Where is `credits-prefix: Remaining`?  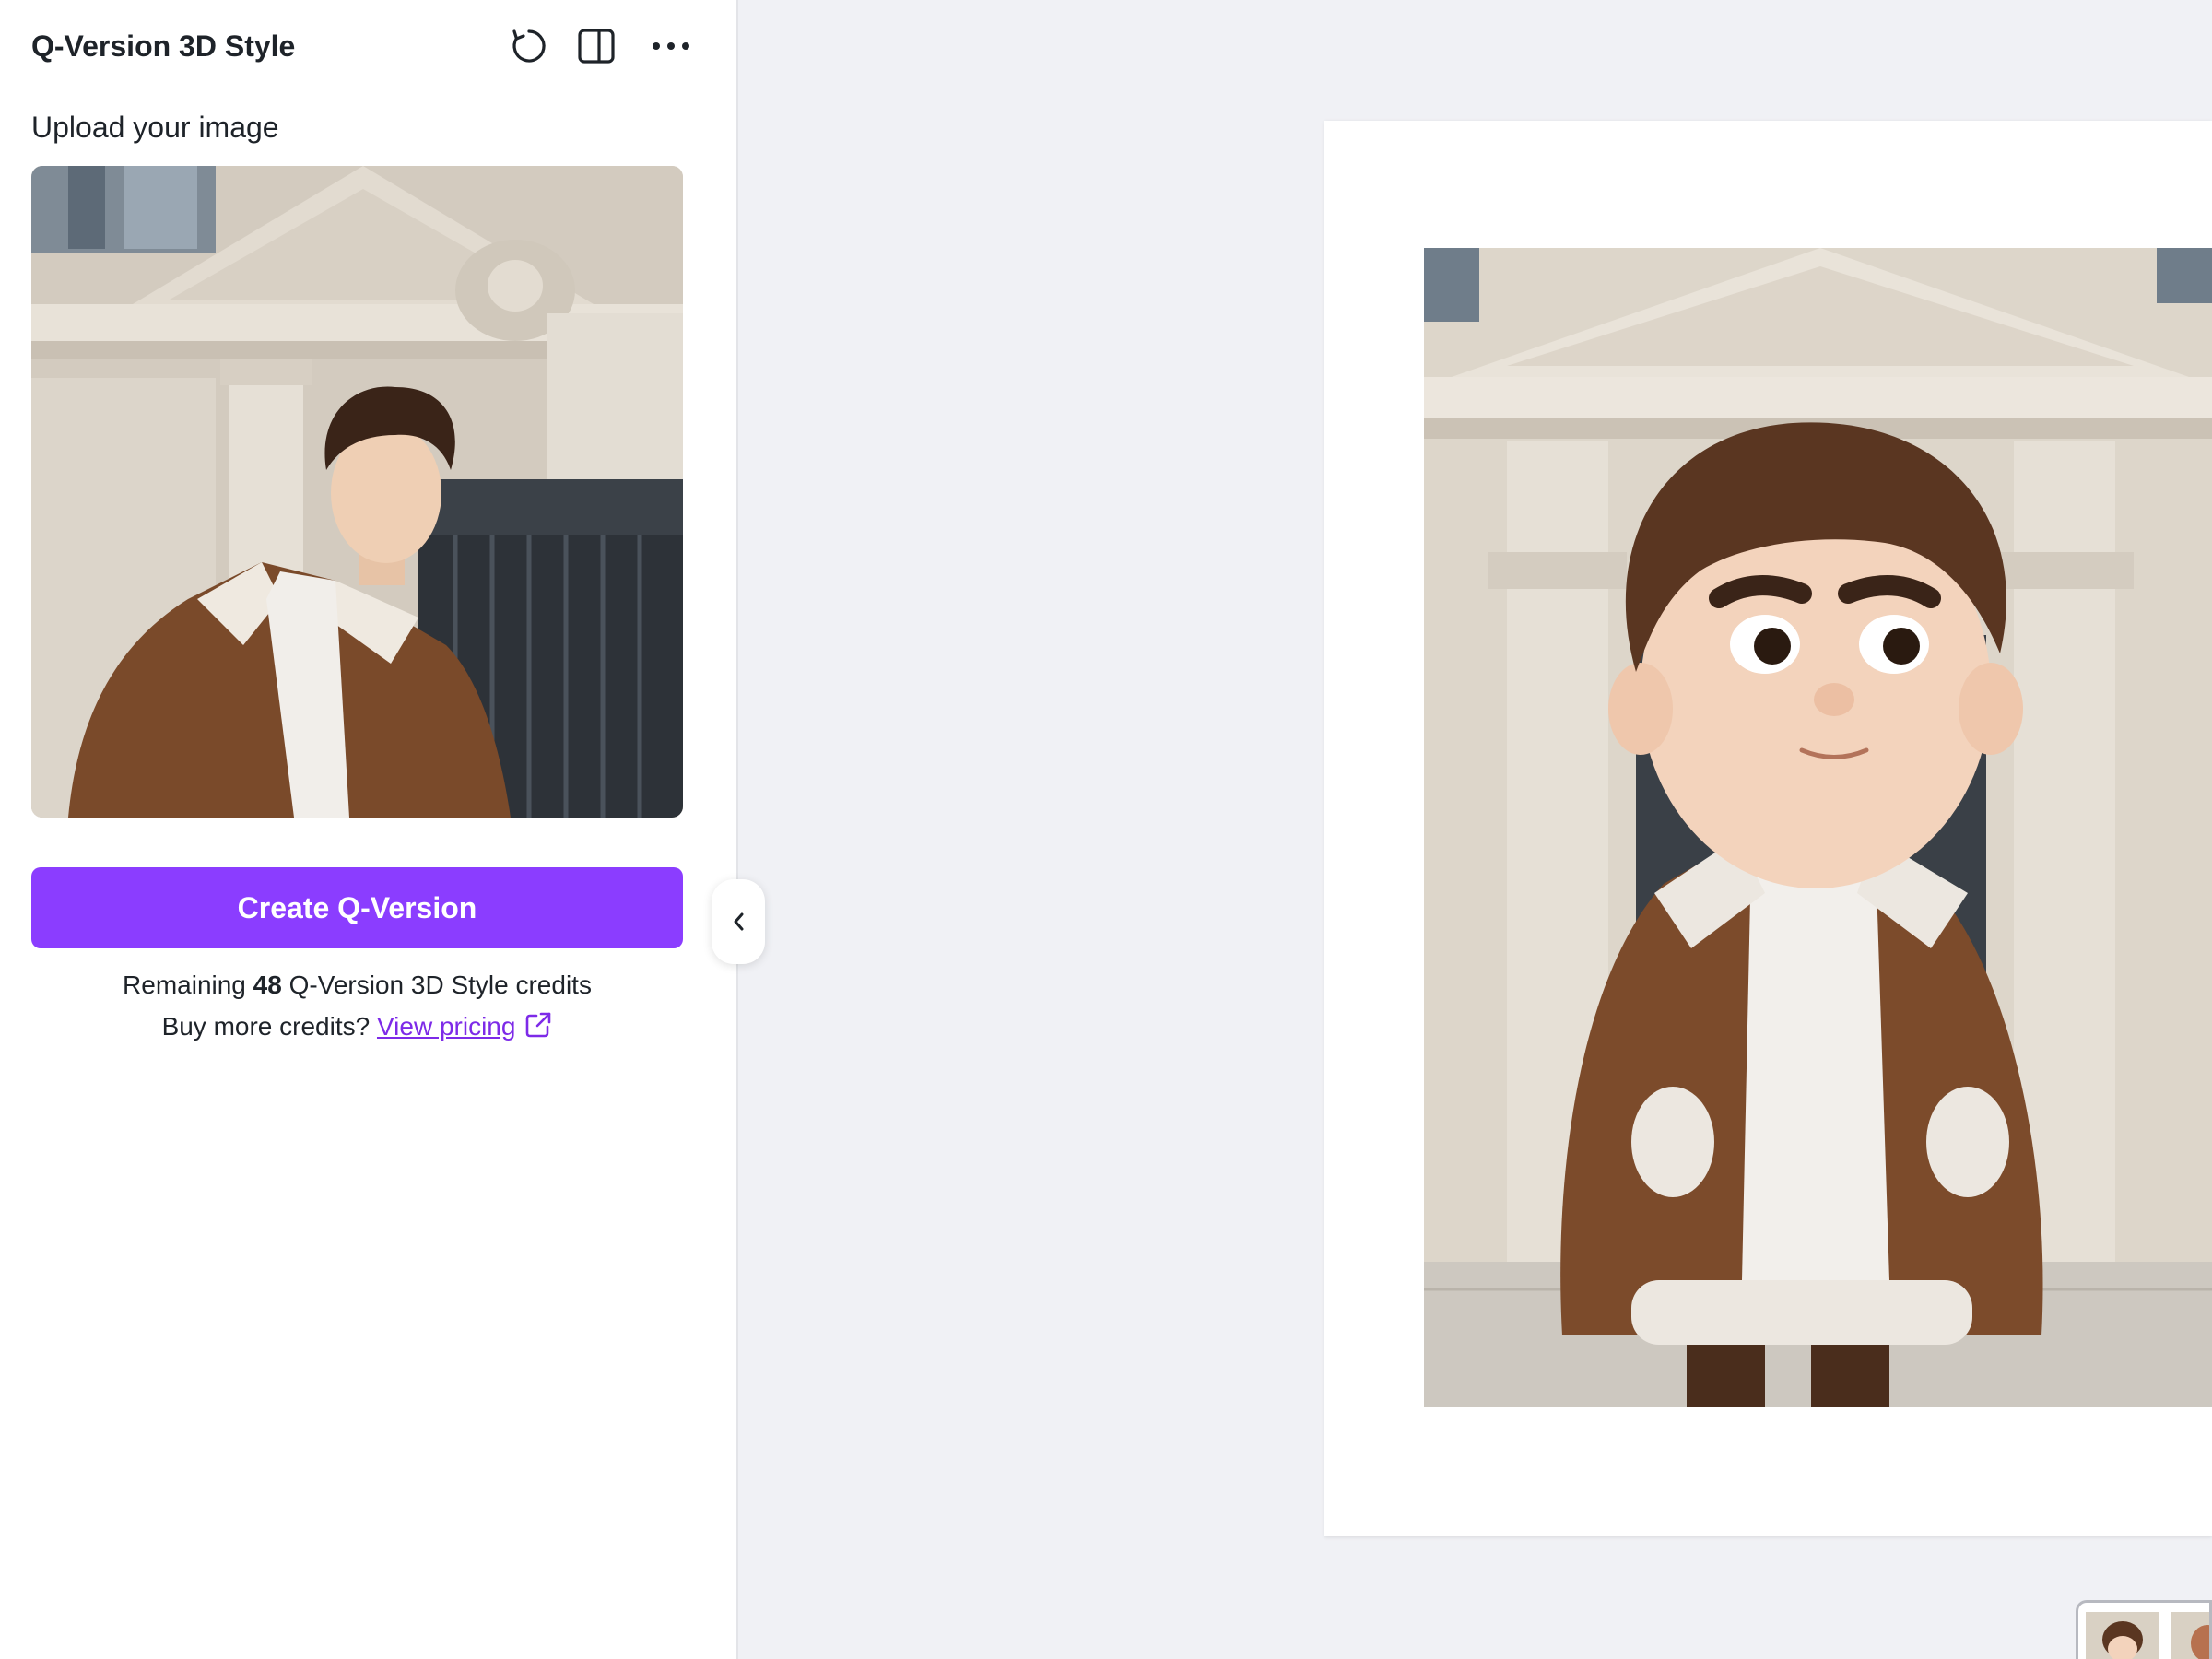
credits-prefix: Remaining is located at coordinates (184, 985).